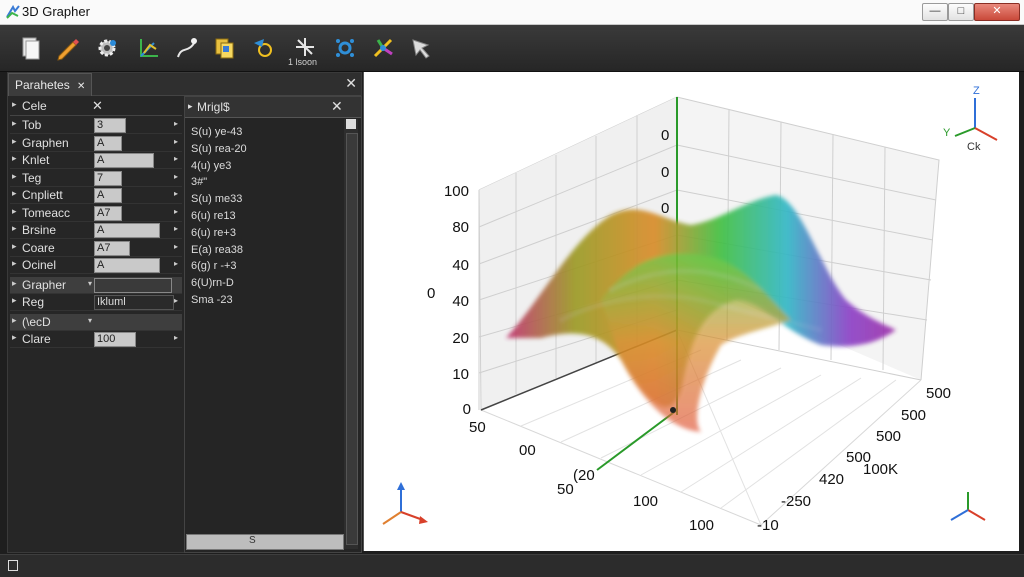 This screenshot has width=1024, height=577. Describe the element at coordinates (42, 85) in the screenshot. I see `tab-label: Parahetes` at that location.